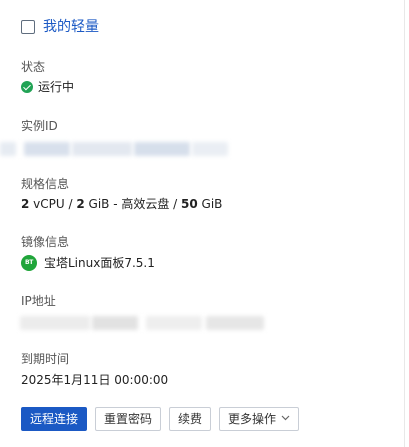 The image size is (409, 447). Describe the element at coordinates (27, 87) in the screenshot. I see `check-circle-icon` at that location.